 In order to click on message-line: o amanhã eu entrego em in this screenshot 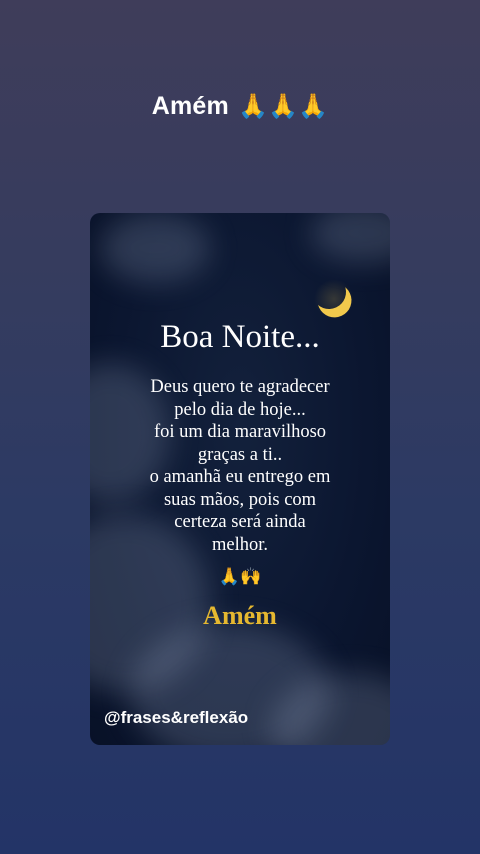, I will do `click(240, 477)`.